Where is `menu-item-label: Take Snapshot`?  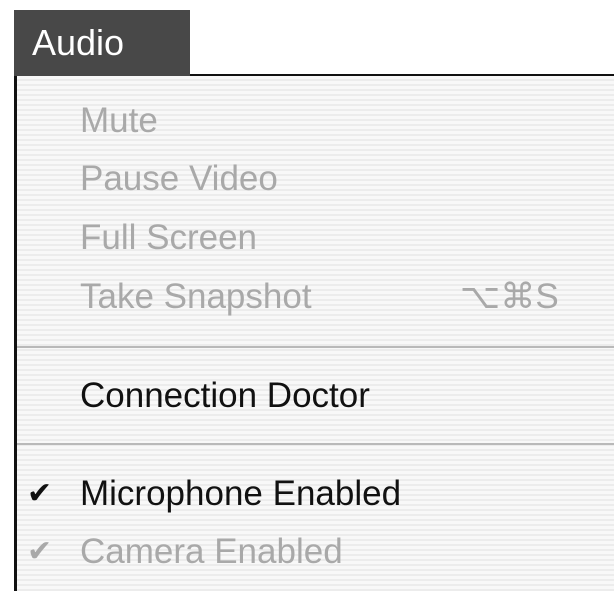 menu-item-label: Take Snapshot is located at coordinates (196, 296).